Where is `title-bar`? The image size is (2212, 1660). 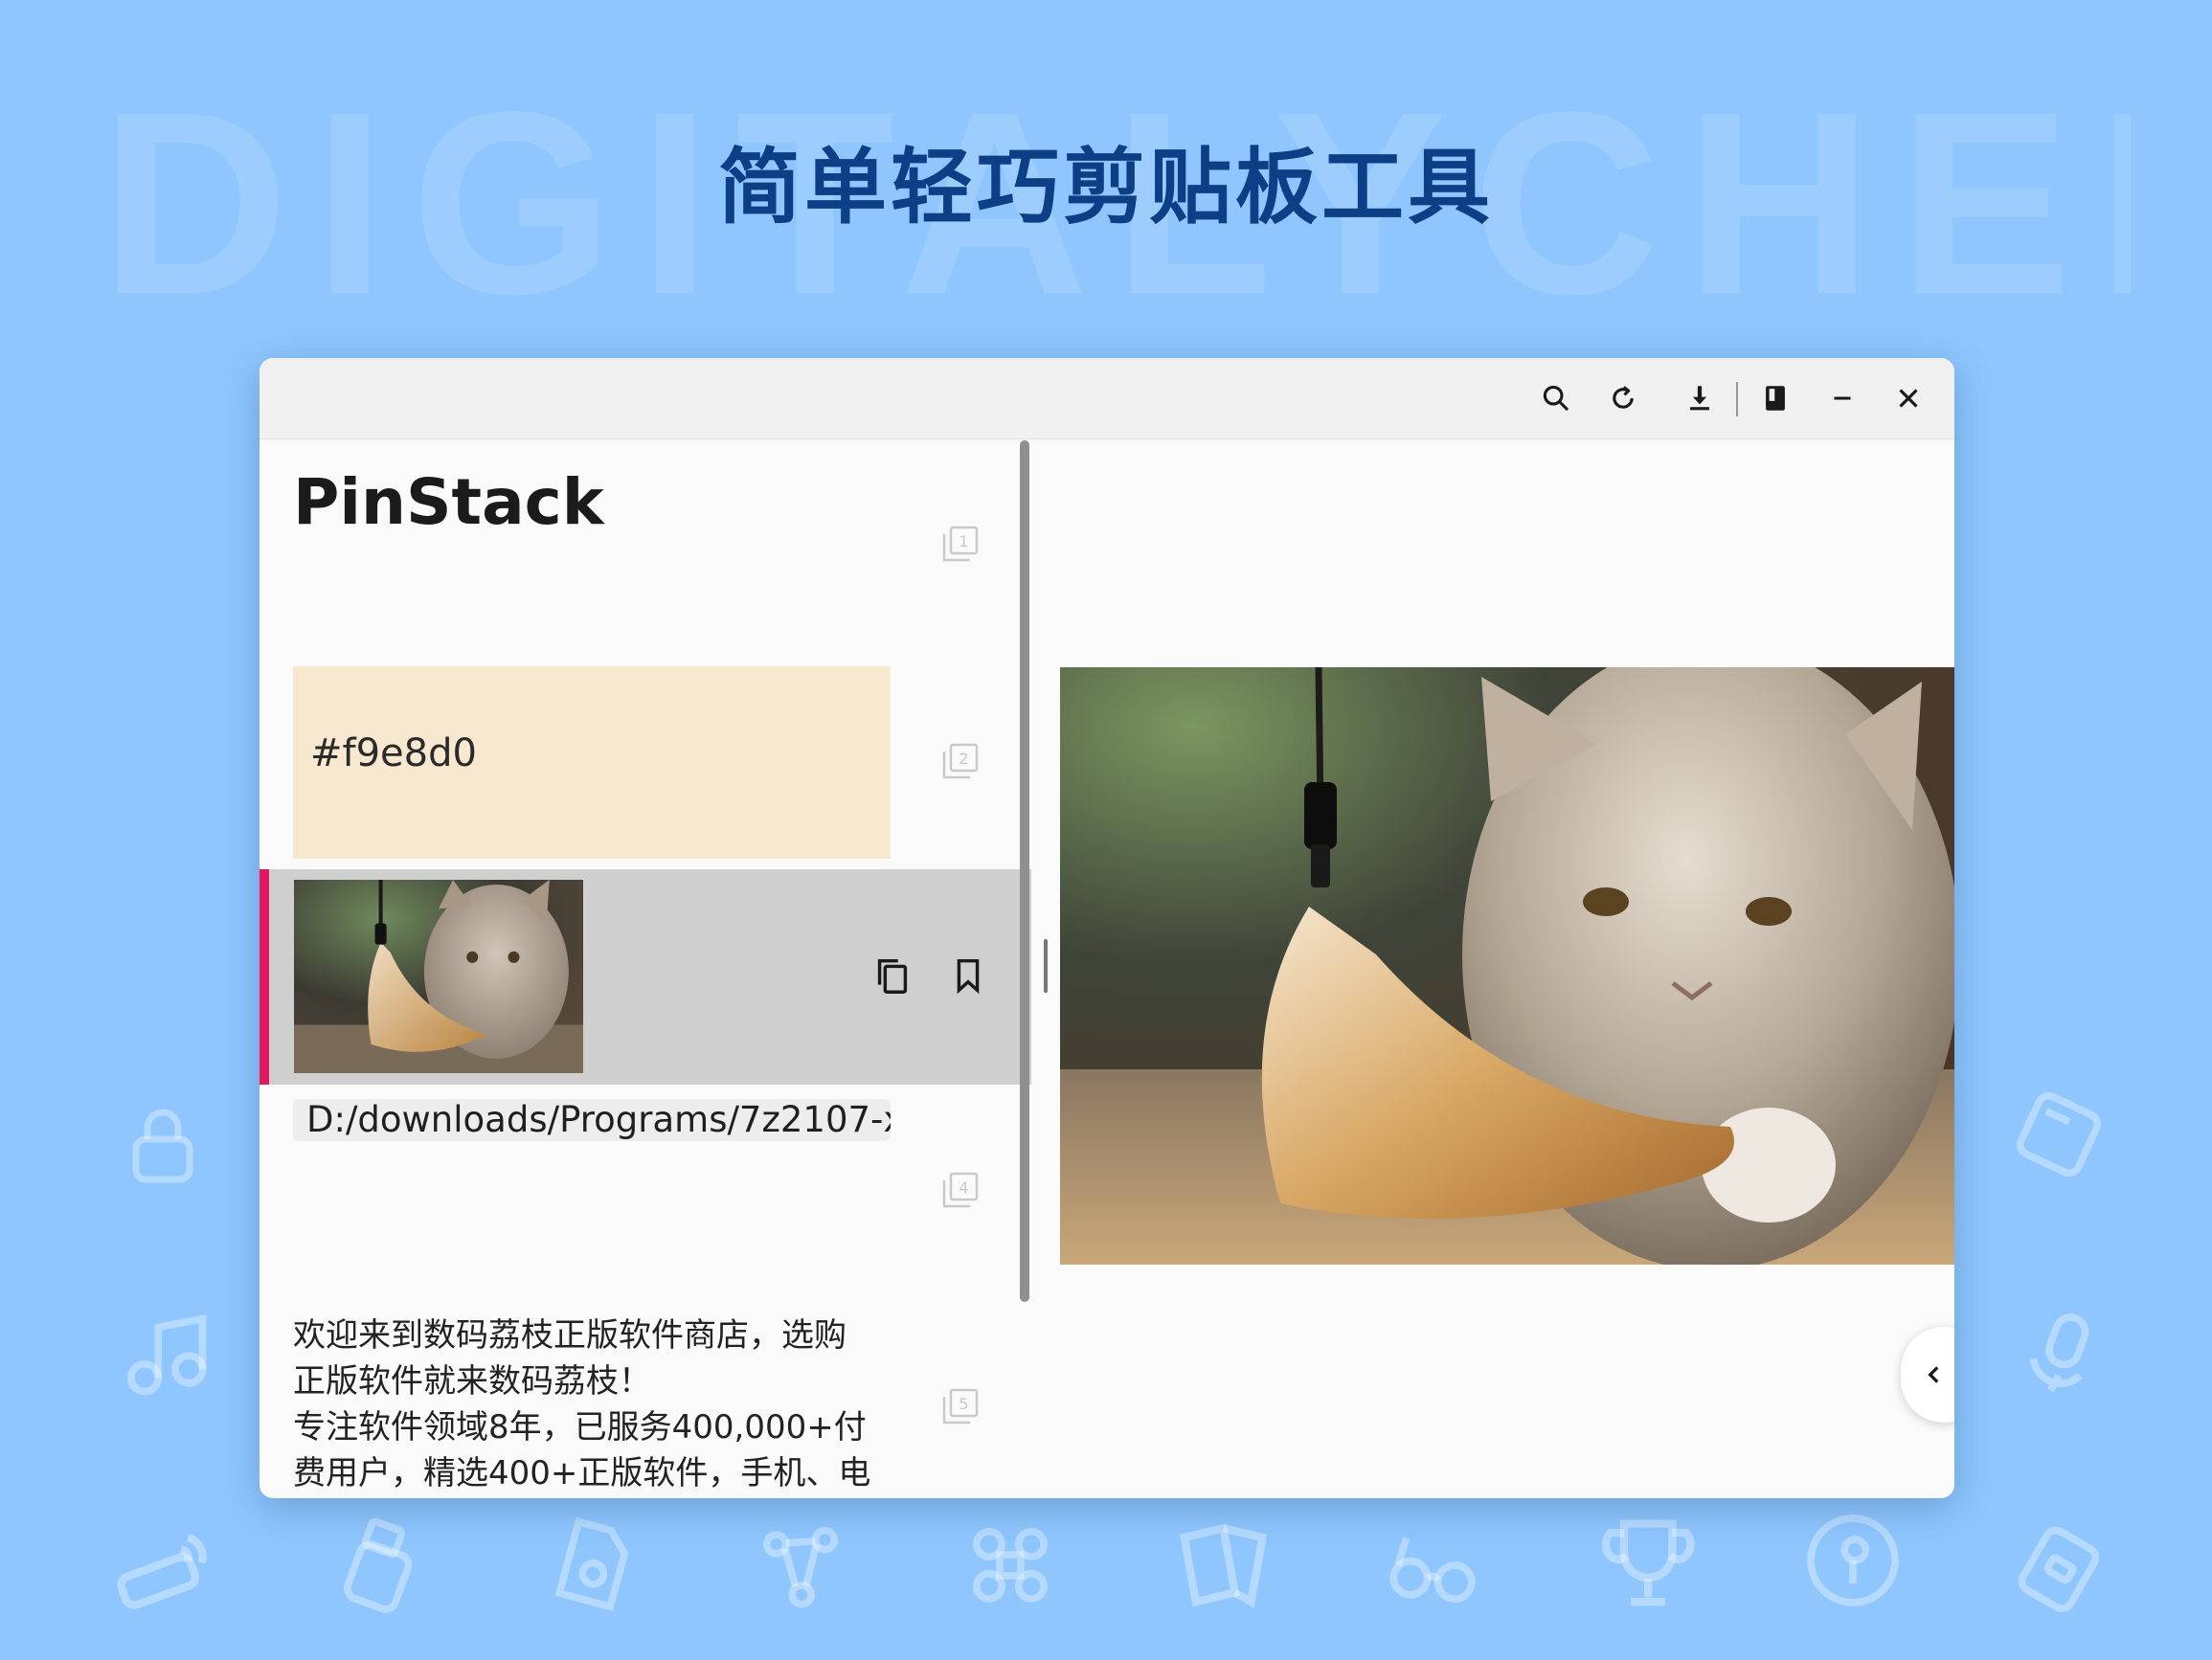
title-bar is located at coordinates (1107, 398).